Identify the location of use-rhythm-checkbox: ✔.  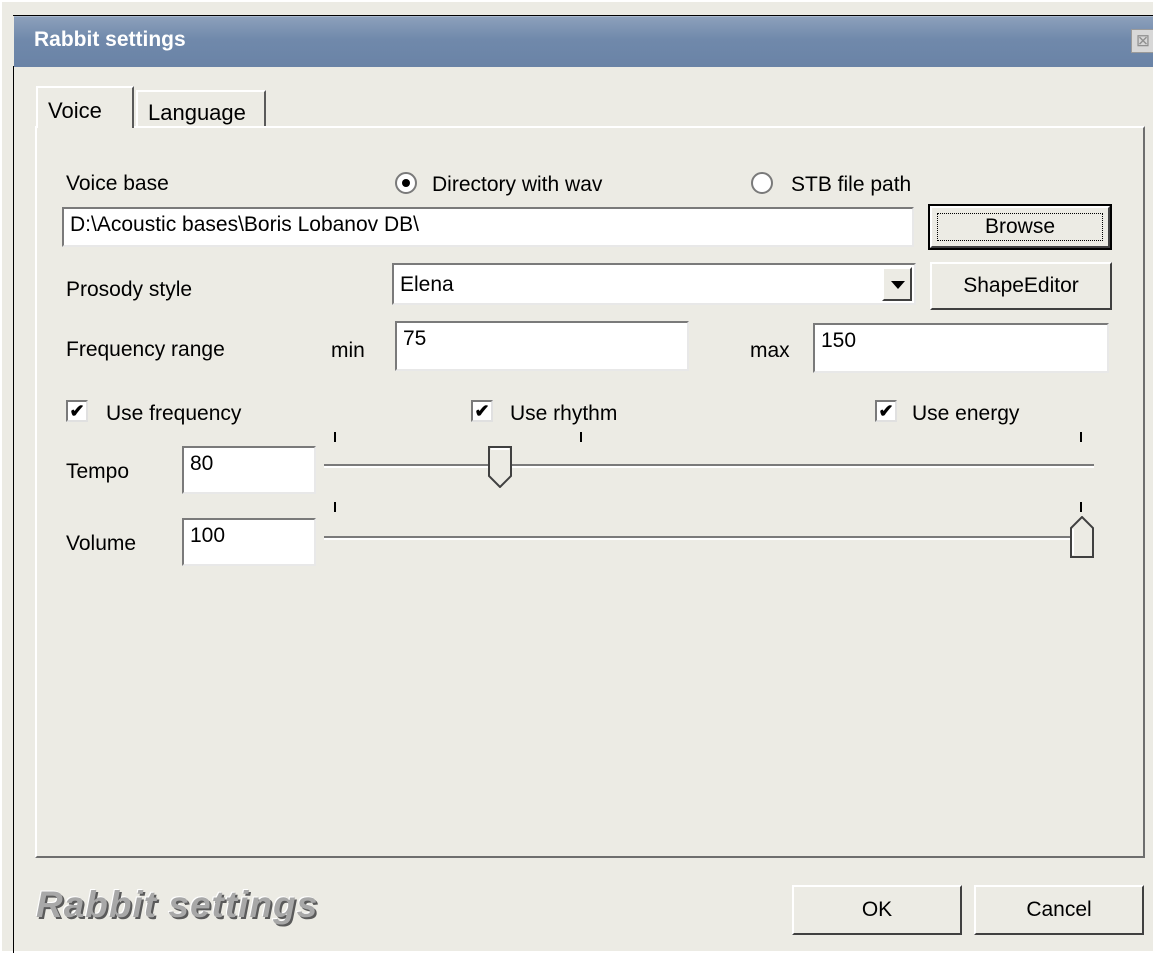
(482, 411).